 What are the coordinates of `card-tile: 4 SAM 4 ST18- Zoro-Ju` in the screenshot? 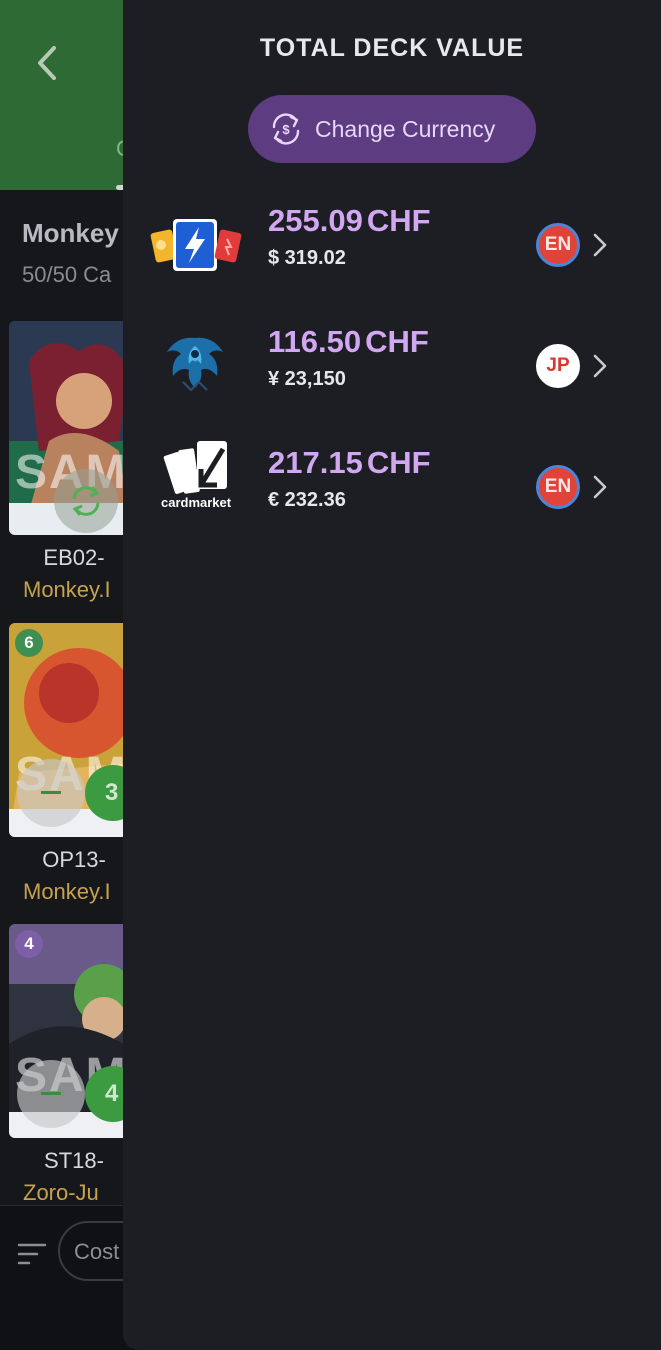 It's located at (74, 1065).